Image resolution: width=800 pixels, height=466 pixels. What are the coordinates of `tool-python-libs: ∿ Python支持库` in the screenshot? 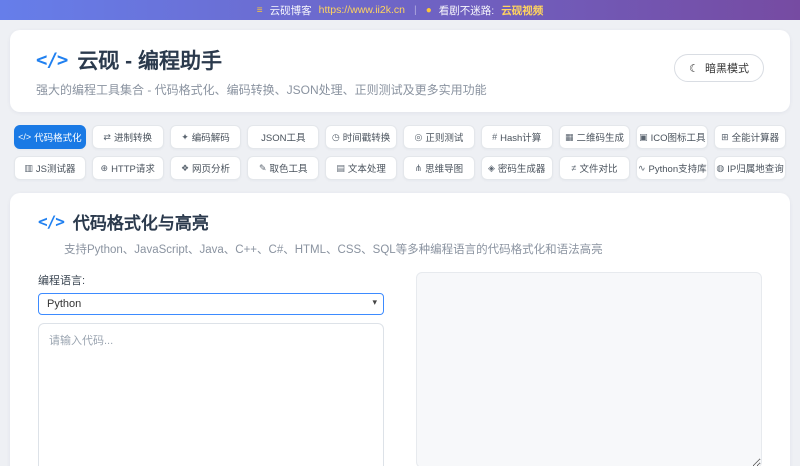 It's located at (672, 168).